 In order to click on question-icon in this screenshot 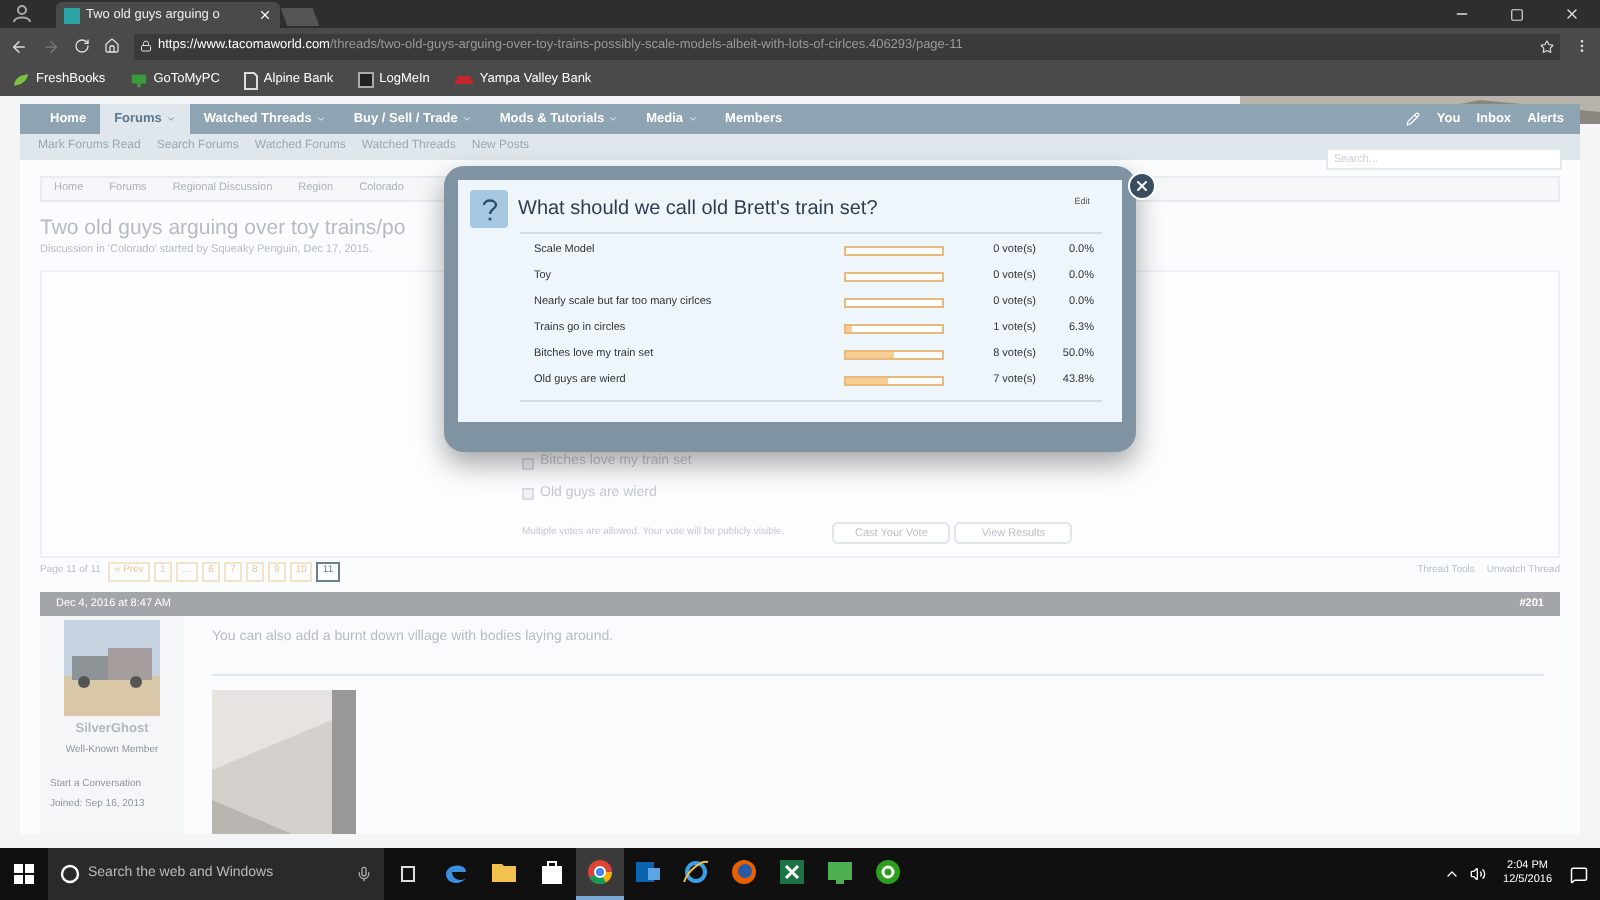, I will do `click(489, 209)`.